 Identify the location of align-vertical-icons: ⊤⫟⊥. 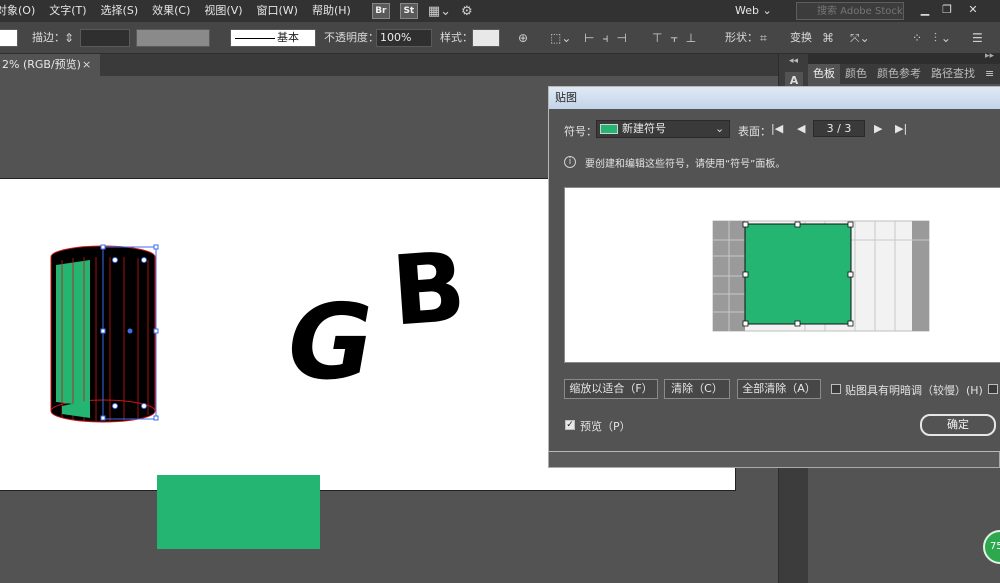
(678, 38).